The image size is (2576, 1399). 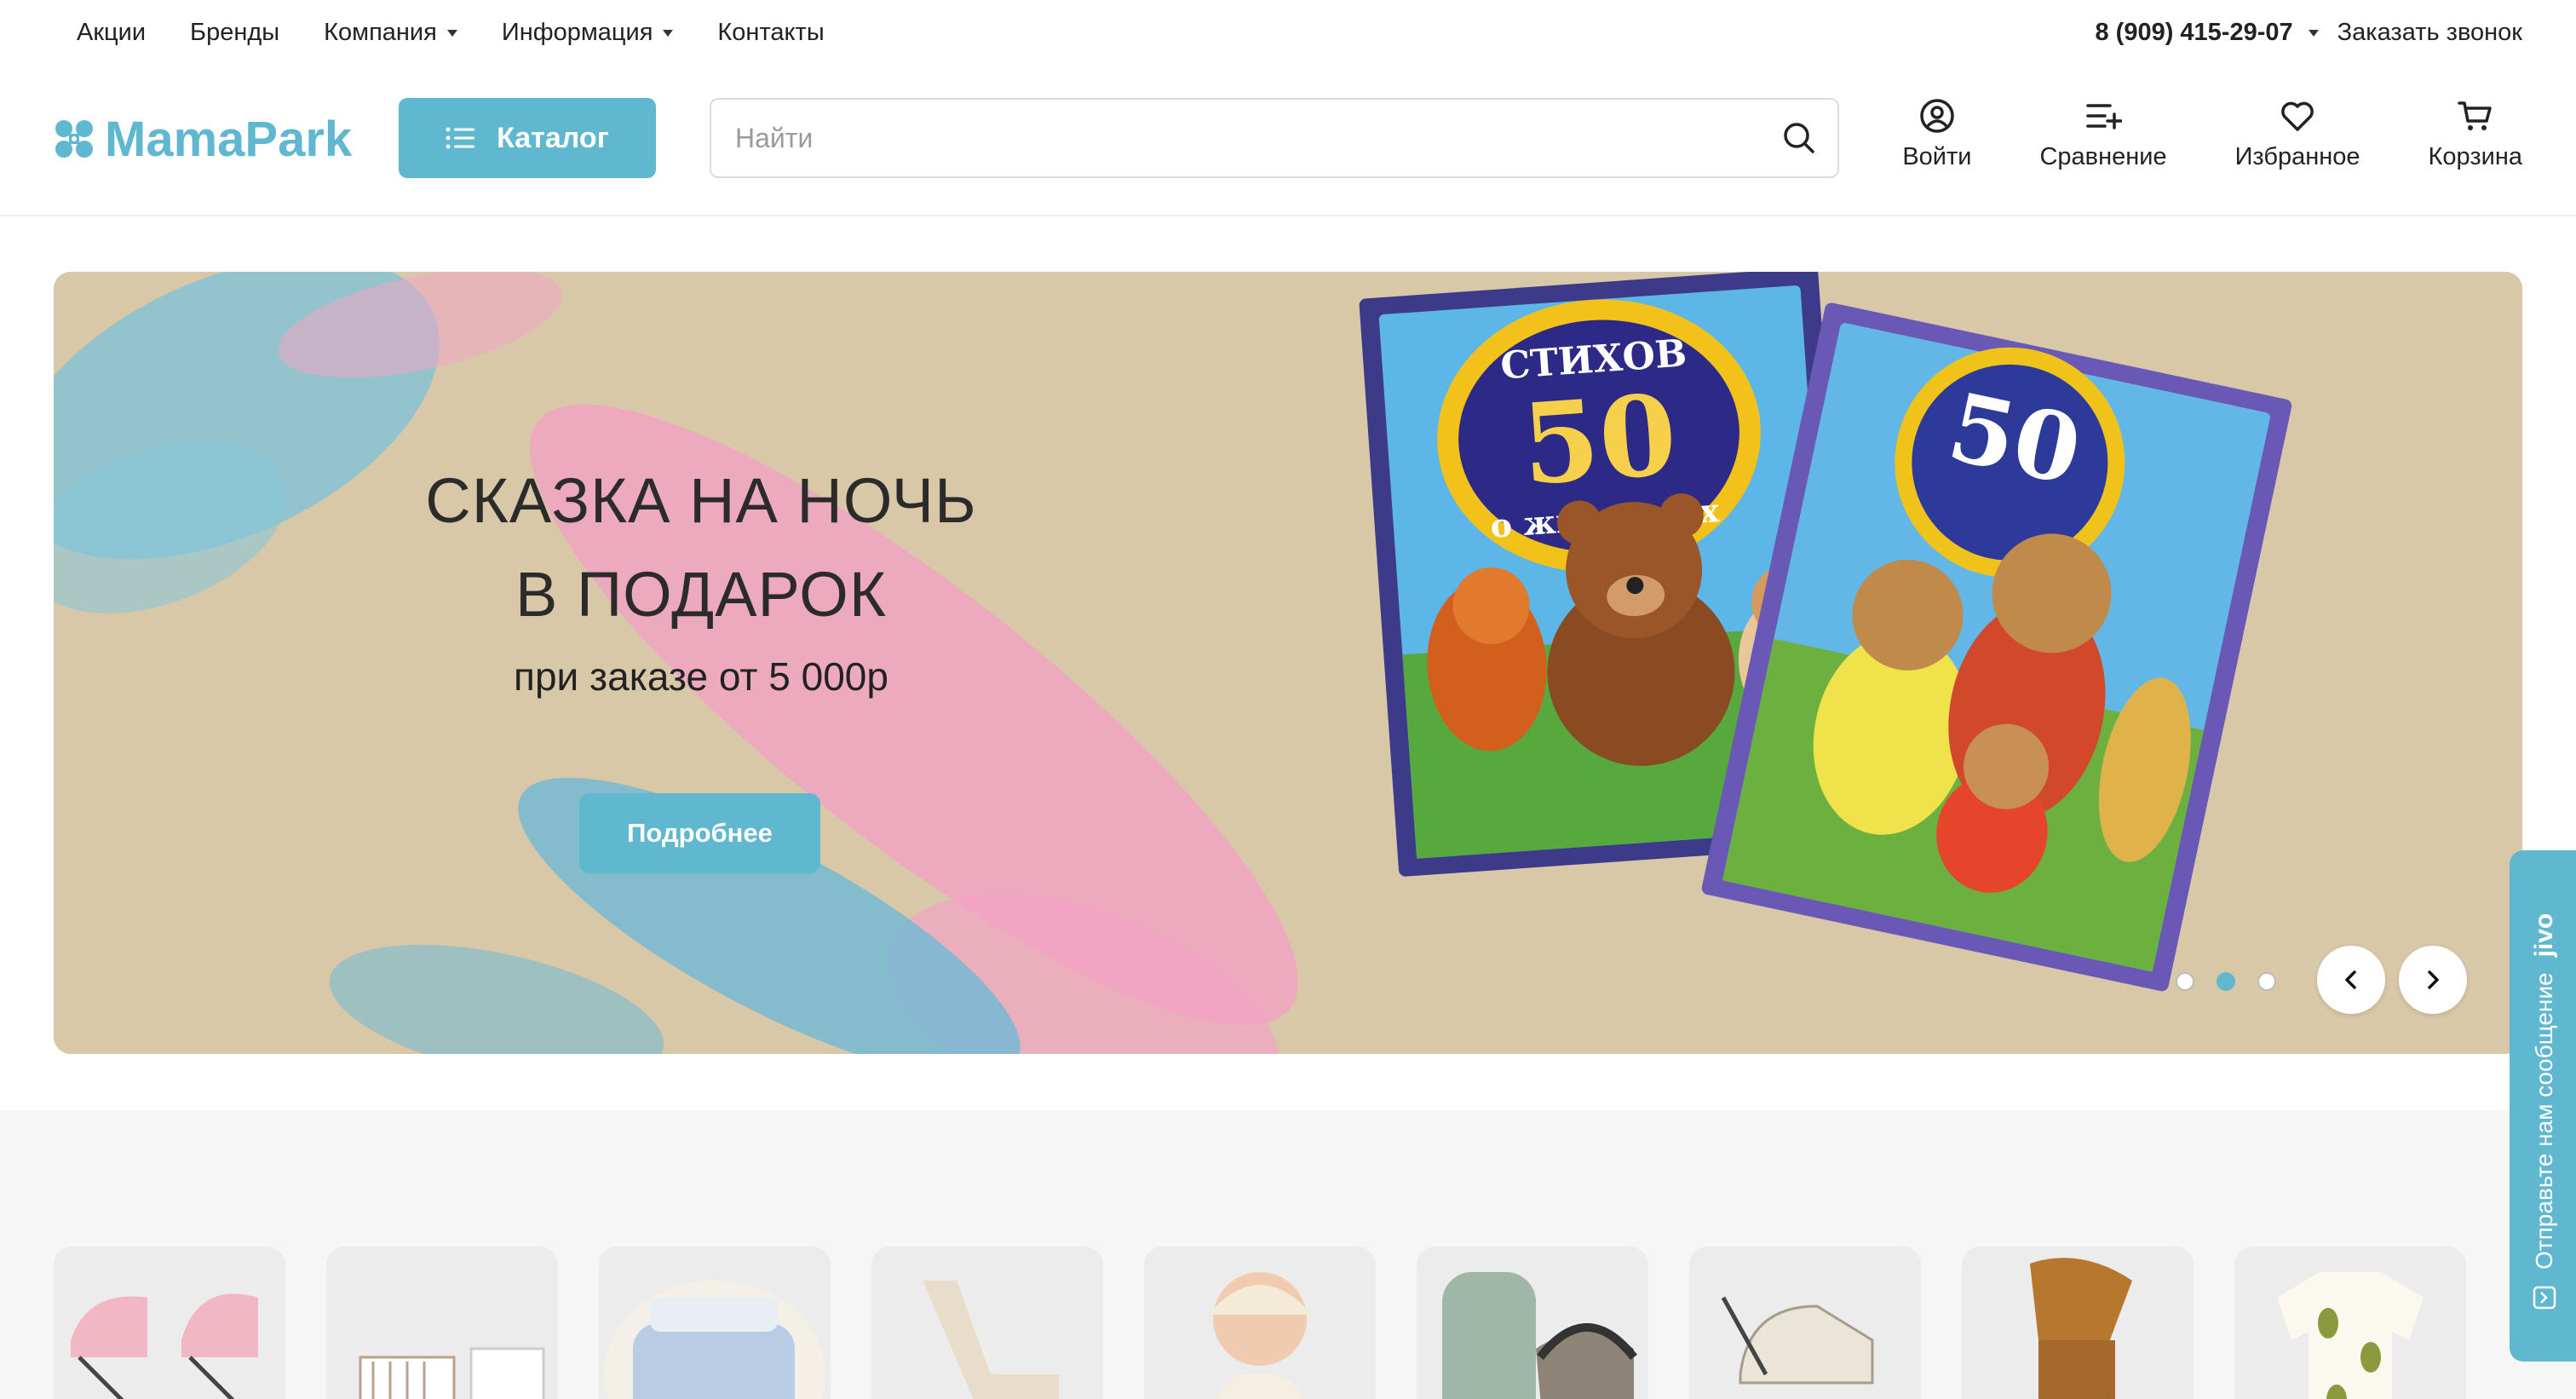 I want to click on cart-button: Корзина, so click(x=2475, y=134).